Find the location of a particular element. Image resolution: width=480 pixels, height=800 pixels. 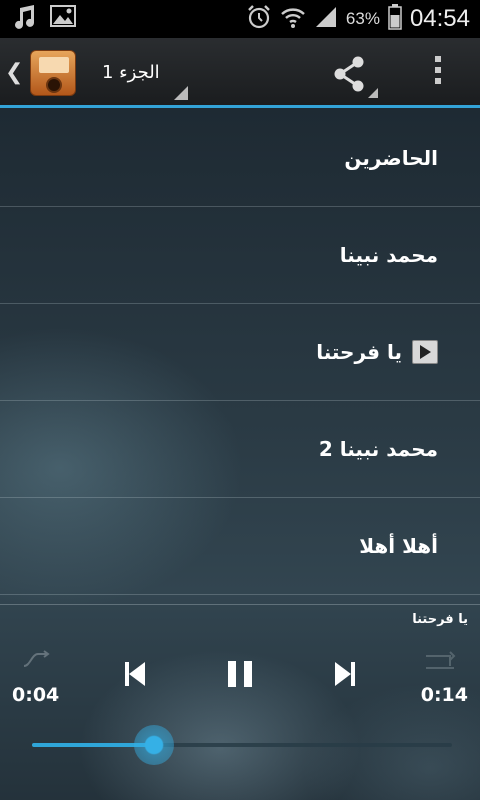

battery-icon is located at coordinates (395, 19).